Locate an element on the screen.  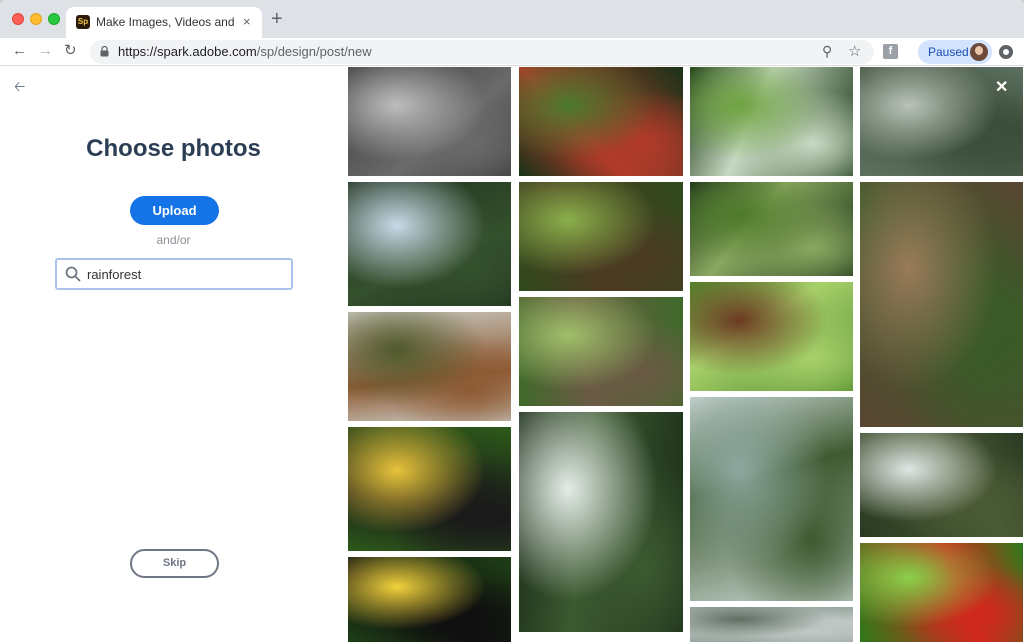
minimize-window-button is located at coordinates (36, 19).